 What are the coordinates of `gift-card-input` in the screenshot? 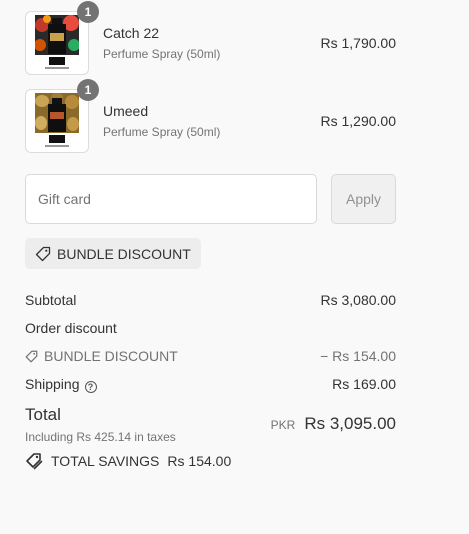 It's located at (171, 199).